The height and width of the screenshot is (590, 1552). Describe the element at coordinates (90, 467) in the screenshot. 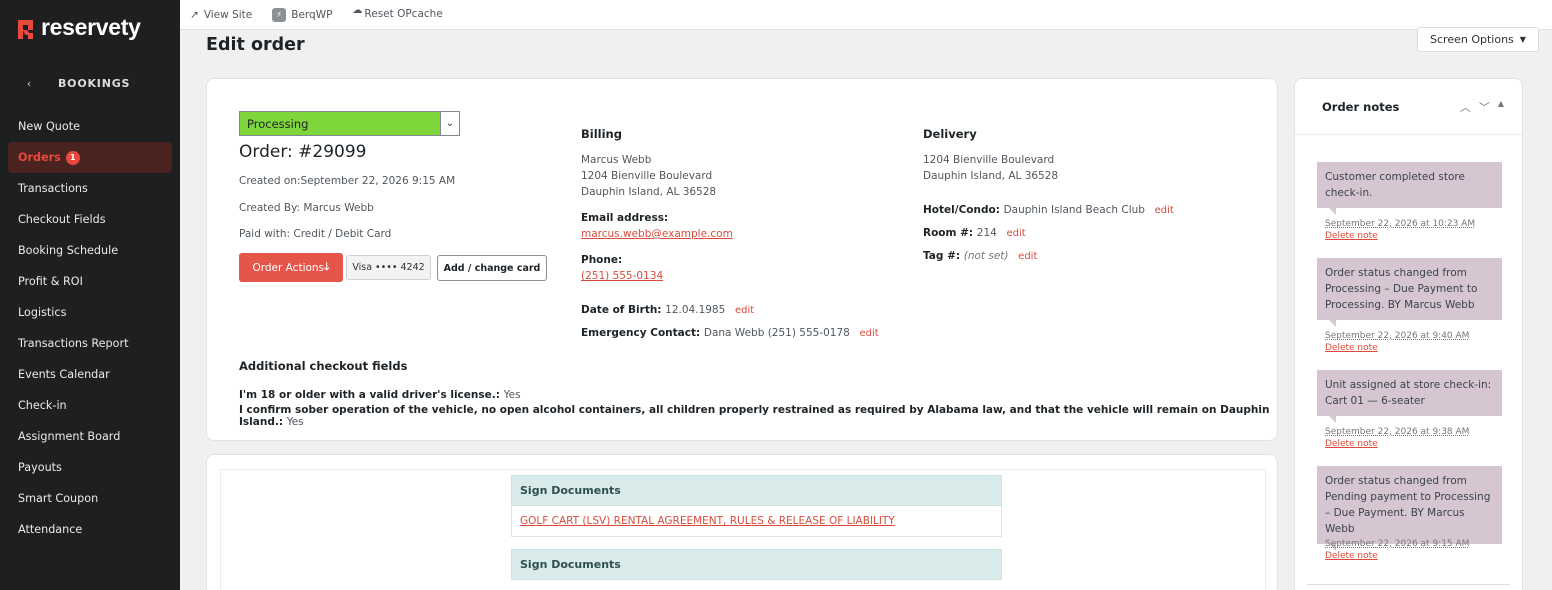

I see `sidebar-item-payouts: Payouts` at that location.